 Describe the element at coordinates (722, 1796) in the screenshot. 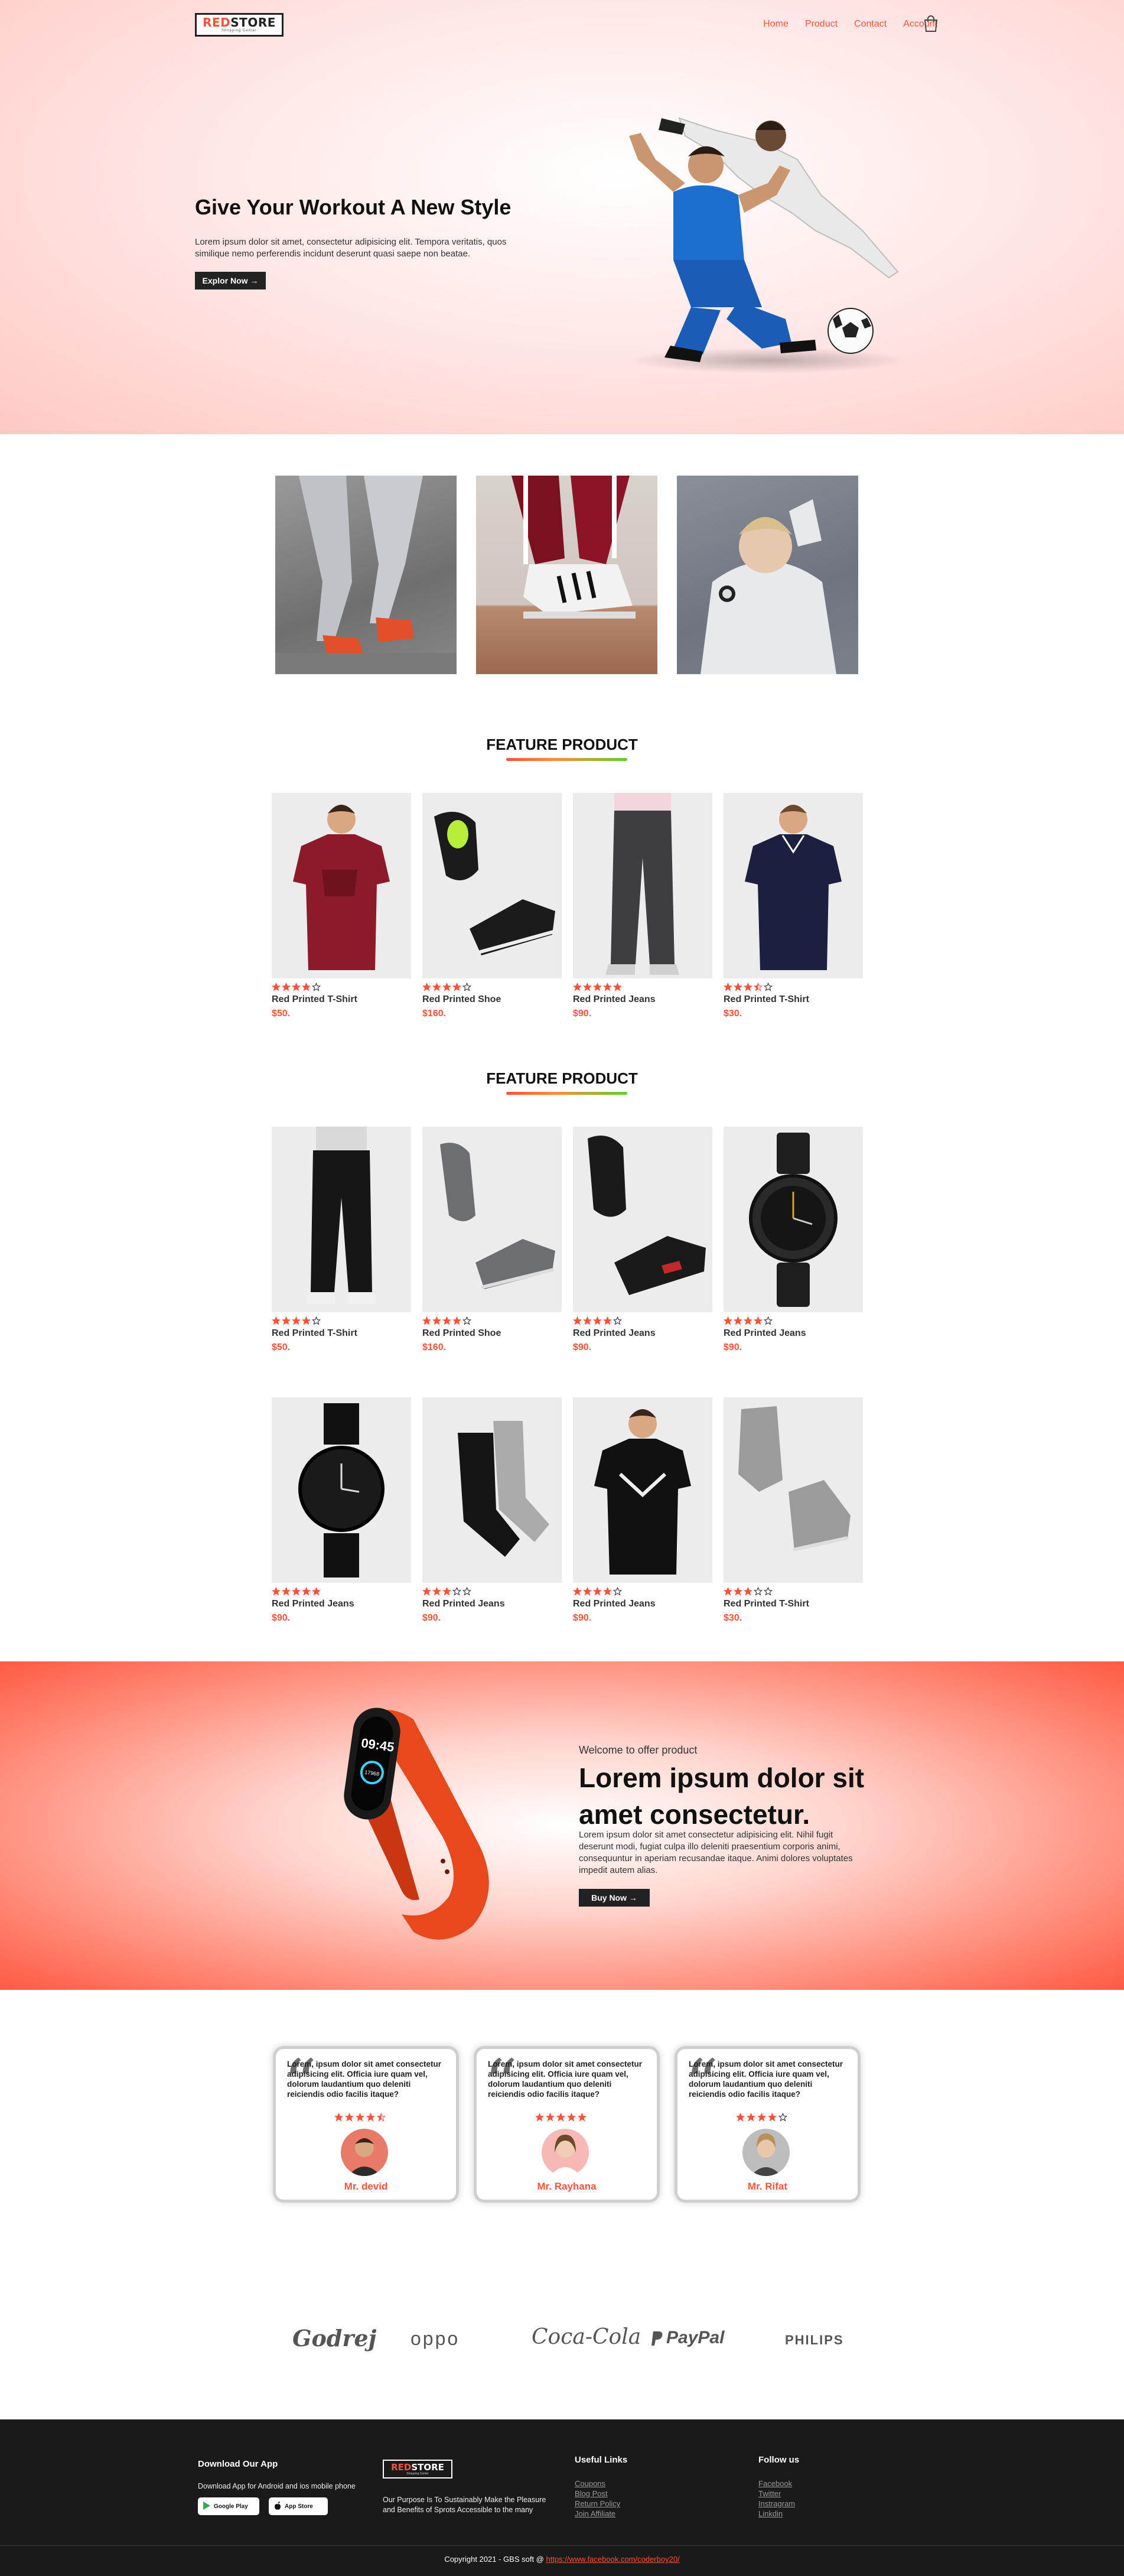

I see `offer-title: Lorem ipsum dolor sit amet consectetur.` at that location.